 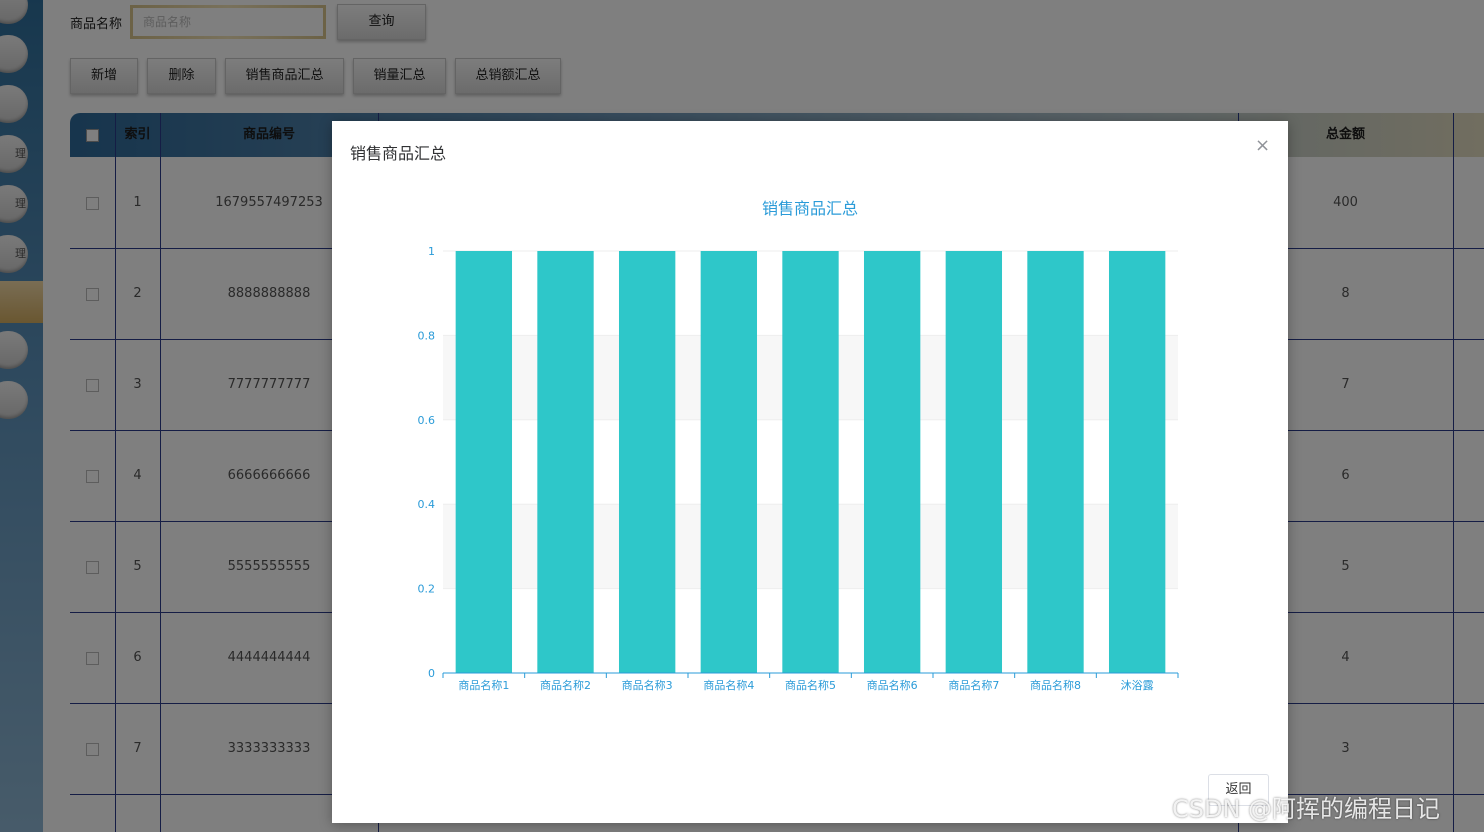 What do you see at coordinates (427, 335) in the screenshot?
I see `y-tick-label: 0.8` at bounding box center [427, 335].